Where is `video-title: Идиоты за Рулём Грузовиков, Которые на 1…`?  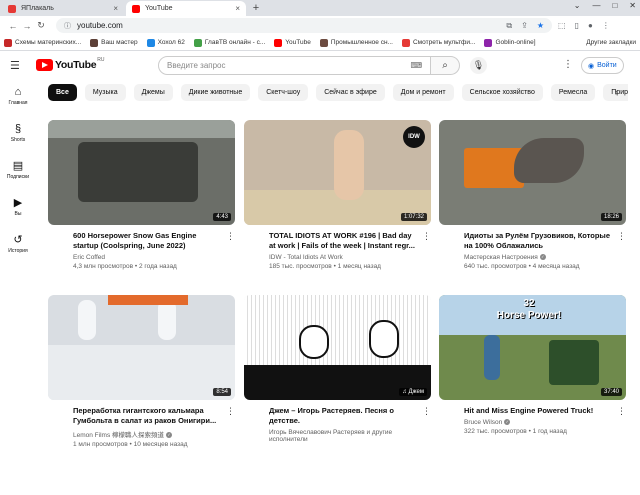
video-title: Идиоты за Рулём Грузовиков, Которые на 1… is located at coordinates (538, 241).